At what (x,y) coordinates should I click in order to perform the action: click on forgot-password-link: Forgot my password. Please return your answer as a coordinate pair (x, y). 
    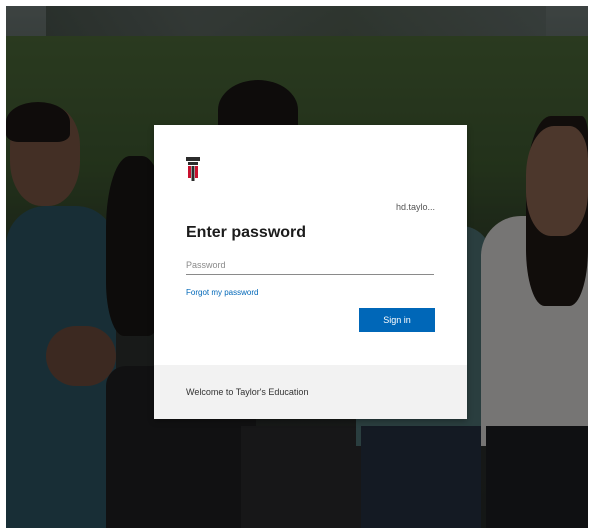
    Looking at the image, I should click on (222, 292).